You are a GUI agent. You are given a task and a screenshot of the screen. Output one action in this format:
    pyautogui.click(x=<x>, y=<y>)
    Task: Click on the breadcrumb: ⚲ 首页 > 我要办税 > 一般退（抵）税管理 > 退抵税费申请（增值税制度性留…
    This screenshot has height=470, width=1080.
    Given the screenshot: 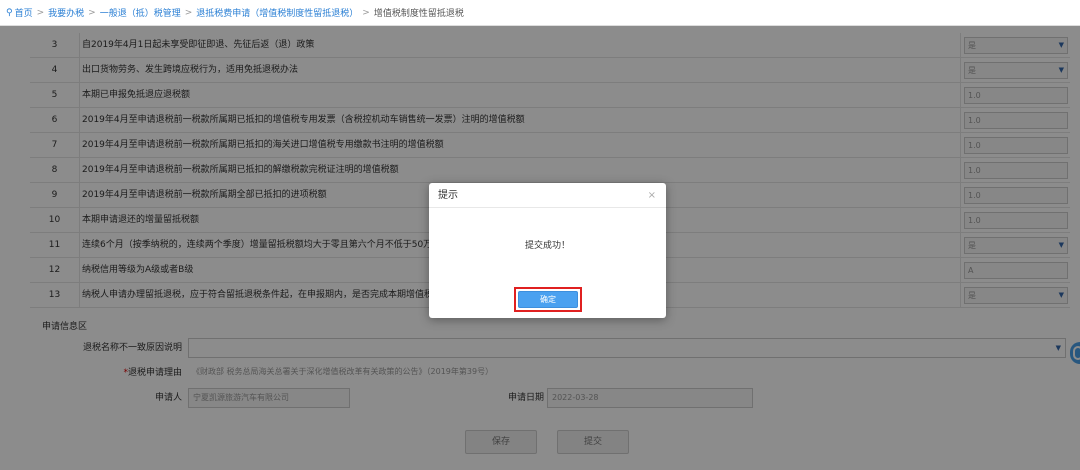 What is the action you would take?
    pyautogui.click(x=540, y=13)
    